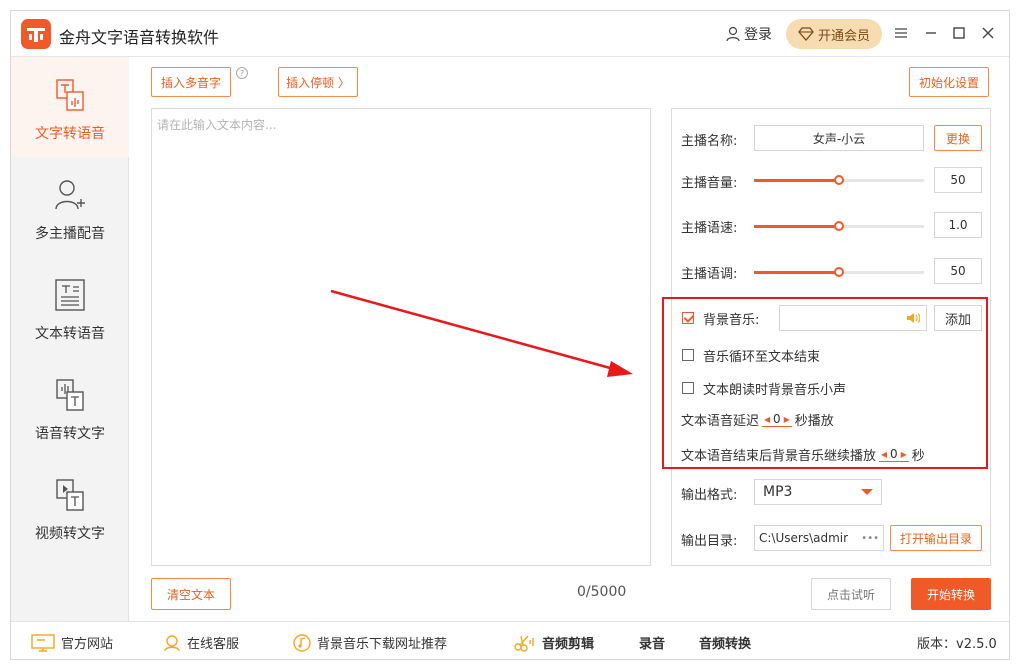  I want to click on version-label: 版本：v2.5.0, so click(957, 644).